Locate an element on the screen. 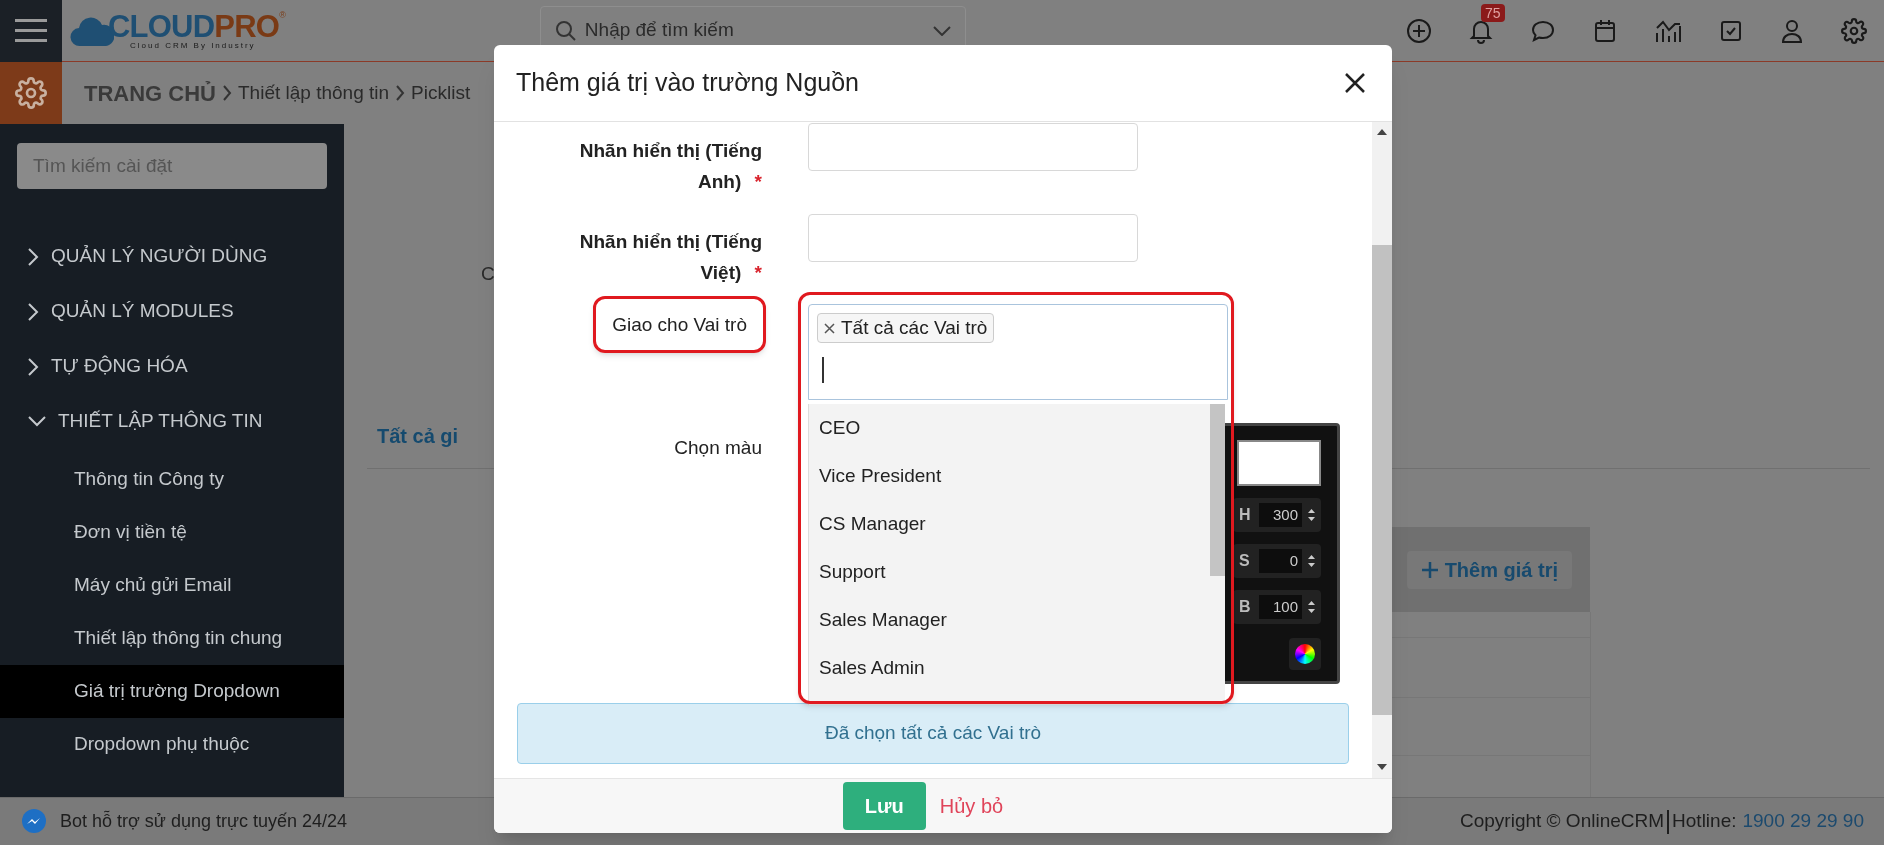 This screenshot has height=845, width=1884. sidebar-item: Đơn vị tiền tệ is located at coordinates (172, 532).